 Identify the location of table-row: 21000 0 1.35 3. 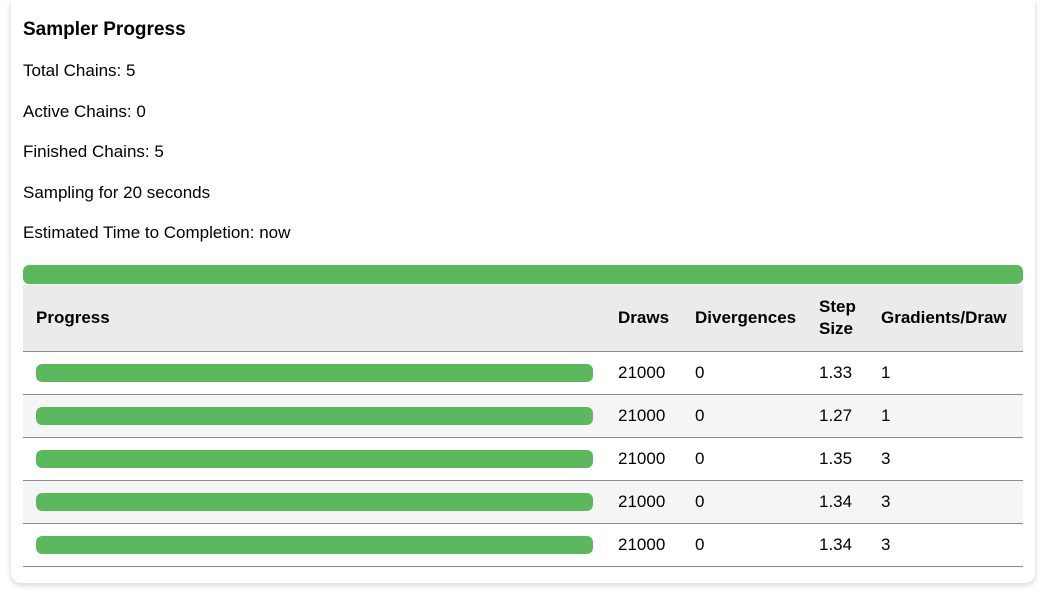
(523, 458).